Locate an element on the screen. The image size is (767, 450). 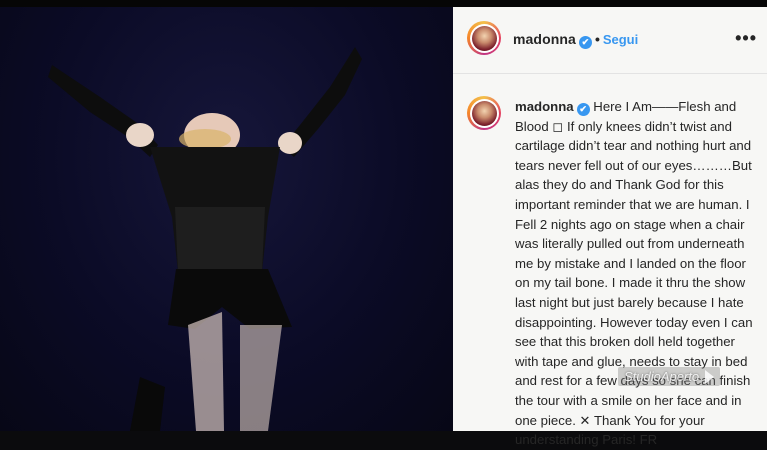
broadcaster-watermark: StudioAperto is located at coordinates (669, 376).